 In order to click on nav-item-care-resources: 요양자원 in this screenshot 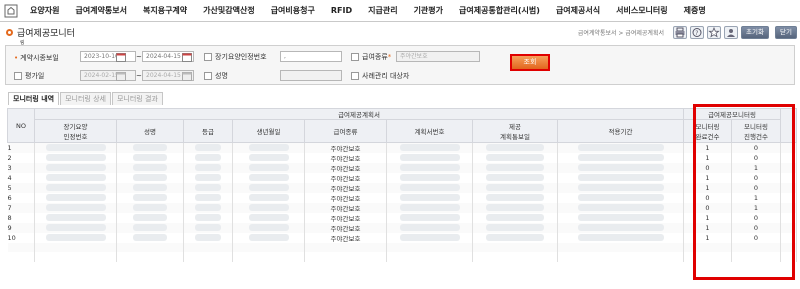, I will do `click(44, 11)`.